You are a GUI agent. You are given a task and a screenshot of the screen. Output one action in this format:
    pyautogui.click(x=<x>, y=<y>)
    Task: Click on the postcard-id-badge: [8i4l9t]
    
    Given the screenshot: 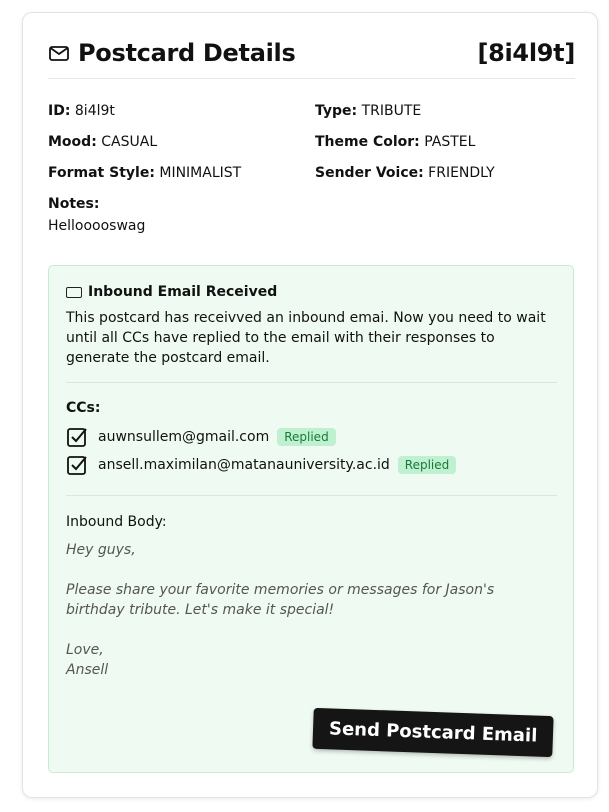 What is the action you would take?
    pyautogui.click(x=526, y=53)
    